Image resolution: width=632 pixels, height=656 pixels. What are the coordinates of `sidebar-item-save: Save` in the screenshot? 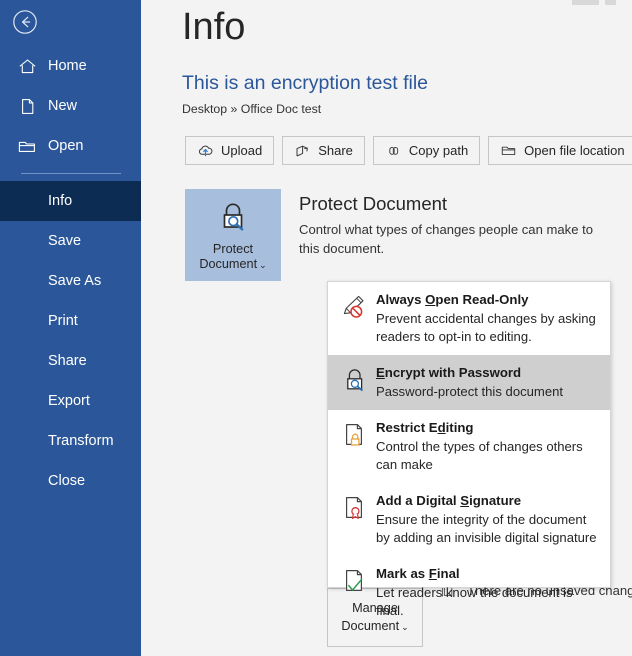 It's located at (70, 241).